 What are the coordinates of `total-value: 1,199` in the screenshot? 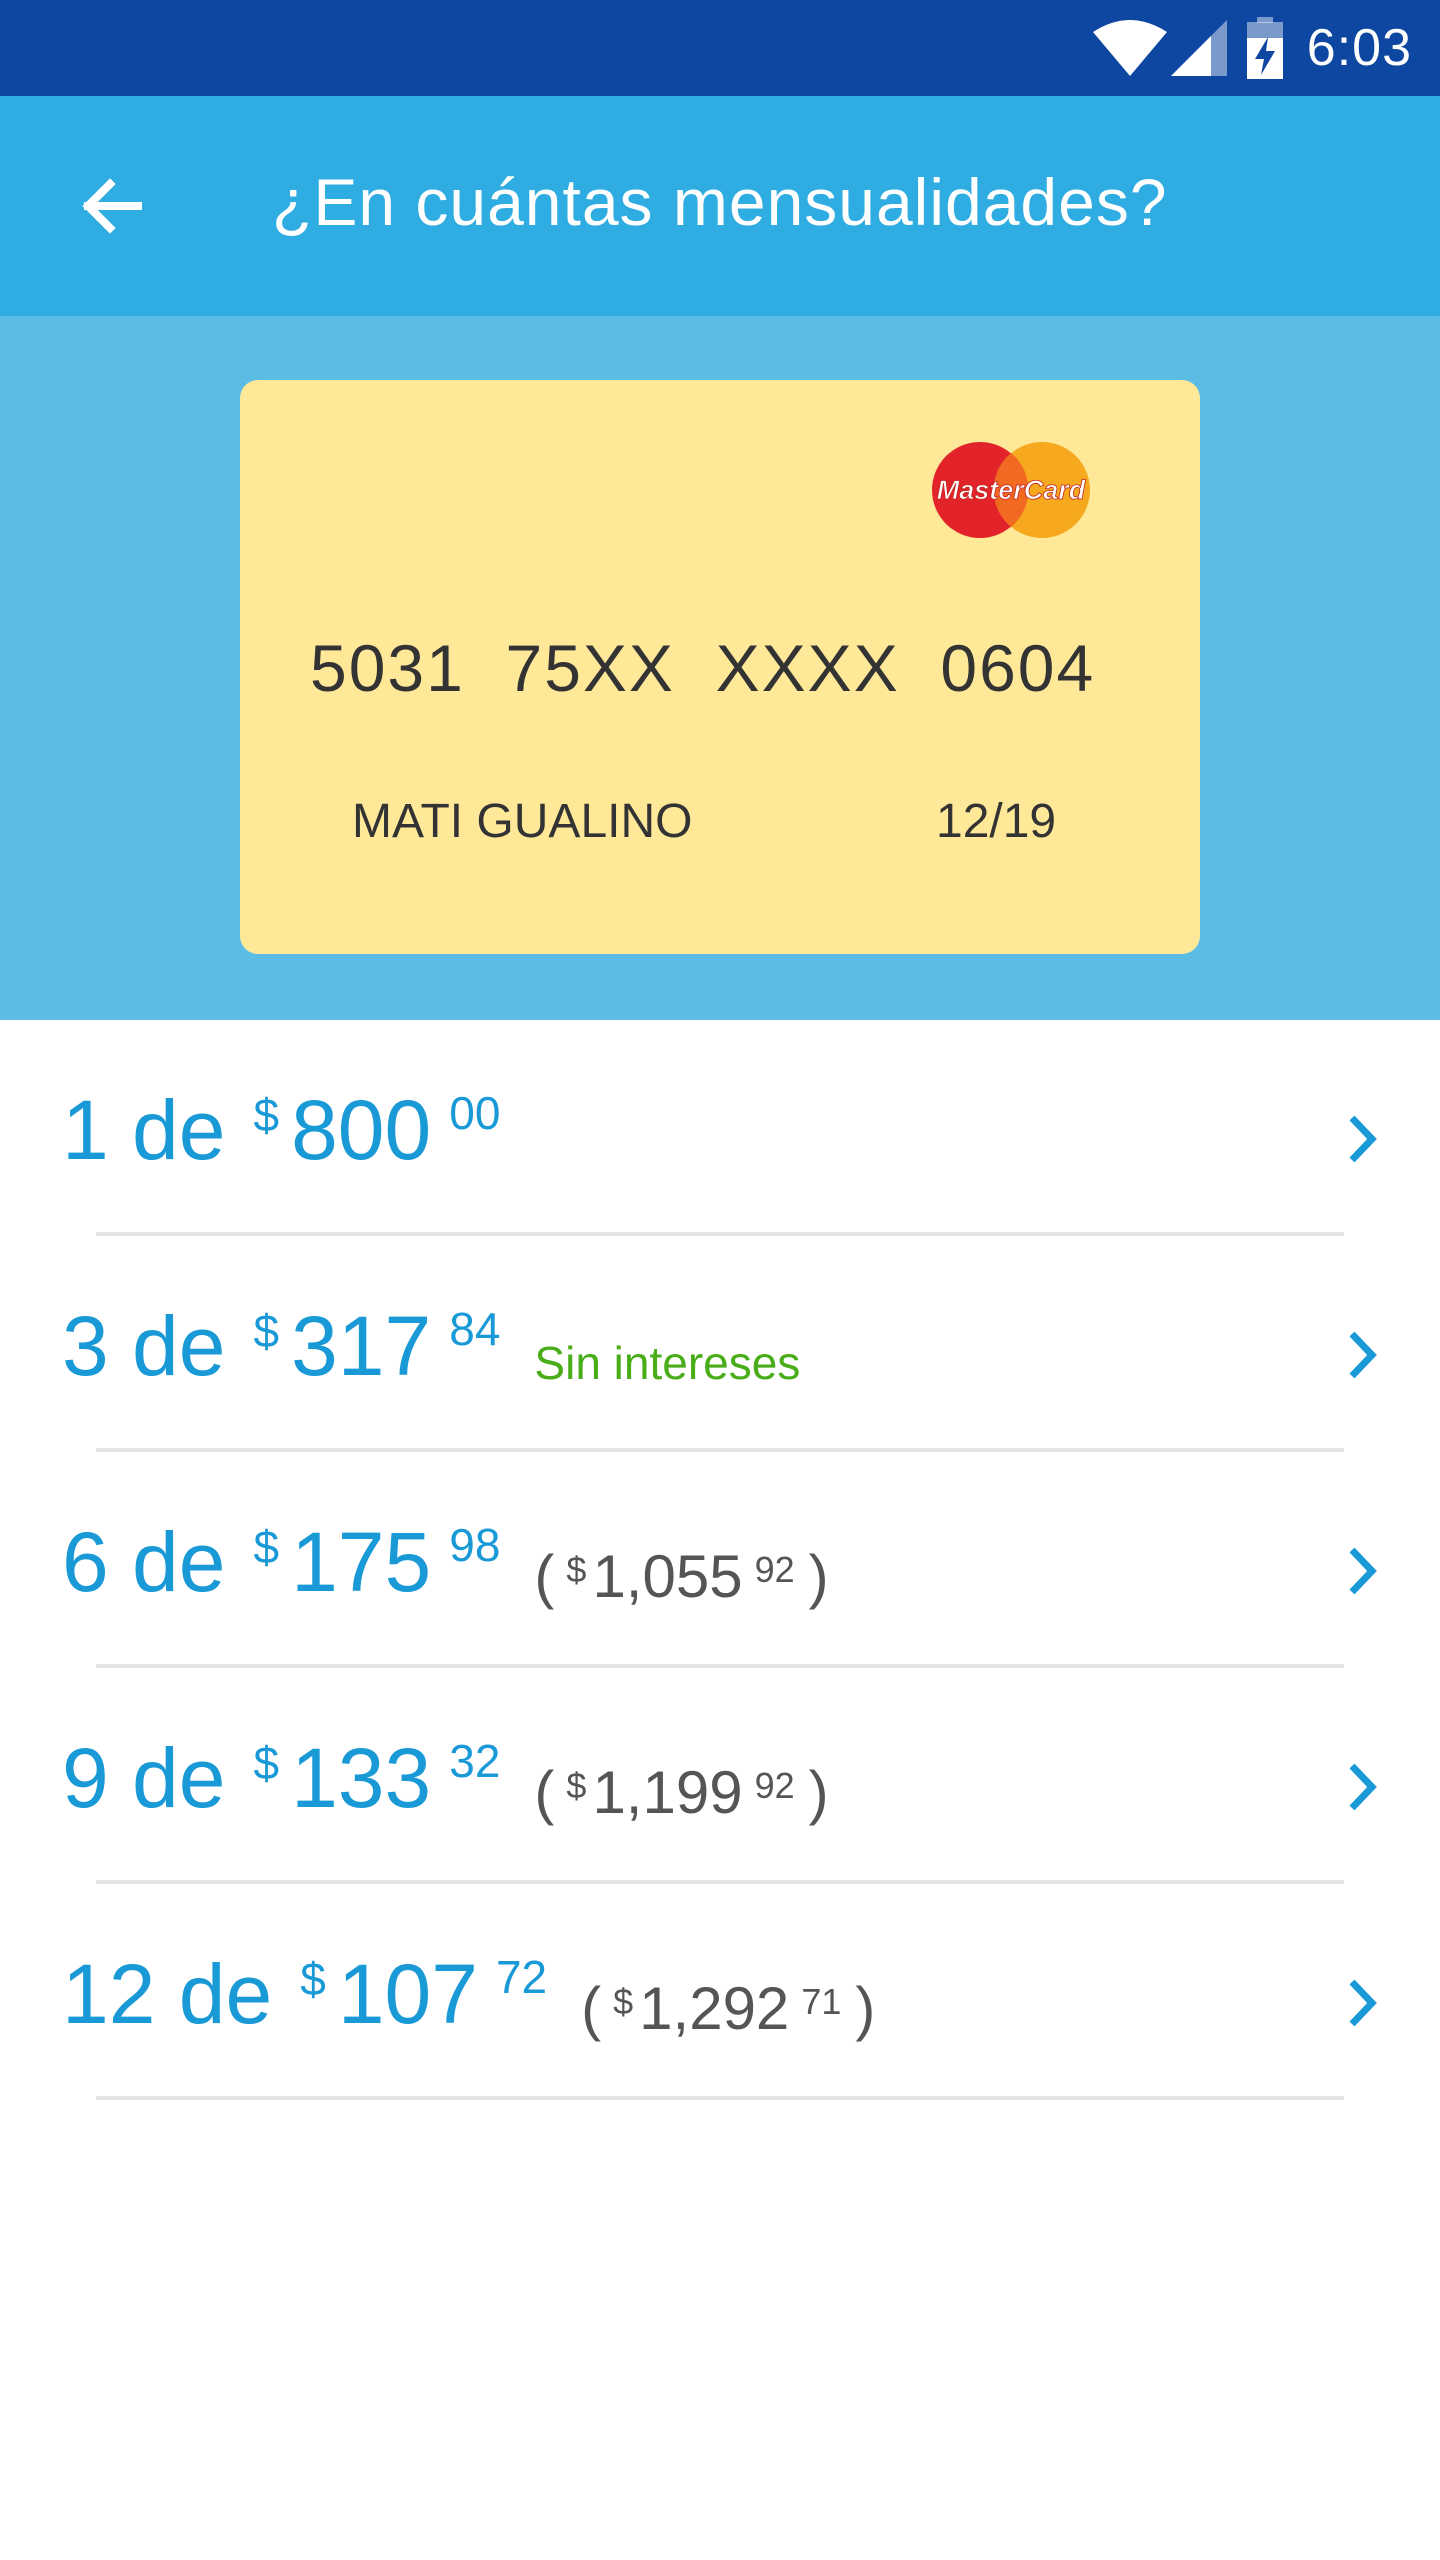 It's located at (667, 1792).